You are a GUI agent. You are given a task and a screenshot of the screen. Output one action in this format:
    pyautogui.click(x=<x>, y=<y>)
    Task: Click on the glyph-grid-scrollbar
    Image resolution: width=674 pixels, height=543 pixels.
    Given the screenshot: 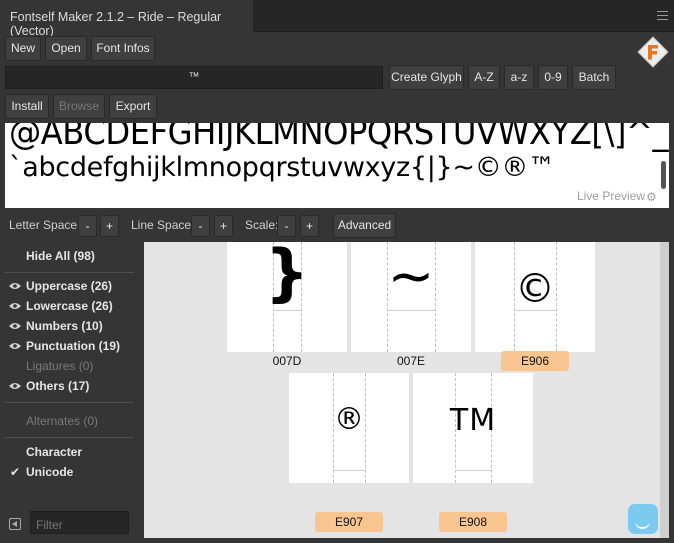 What is the action you would take?
    pyautogui.click(x=664, y=390)
    